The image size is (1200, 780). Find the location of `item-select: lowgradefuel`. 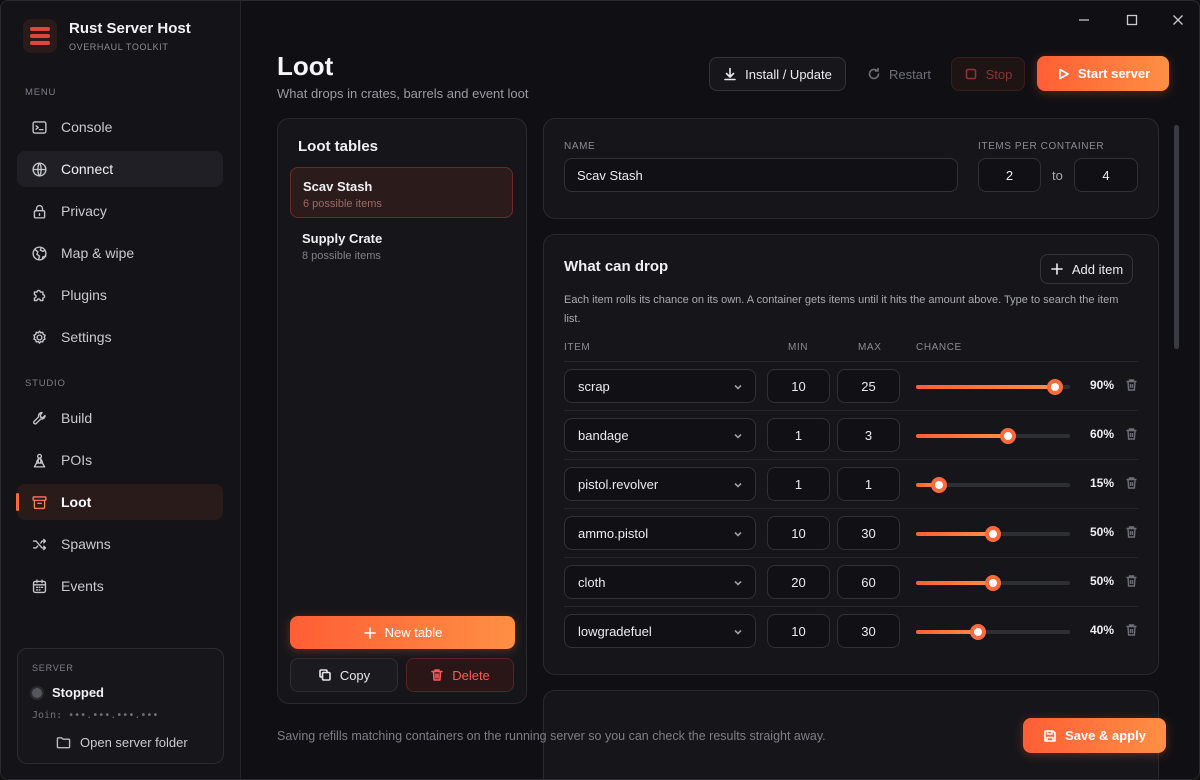

item-select: lowgradefuel is located at coordinates (660, 631).